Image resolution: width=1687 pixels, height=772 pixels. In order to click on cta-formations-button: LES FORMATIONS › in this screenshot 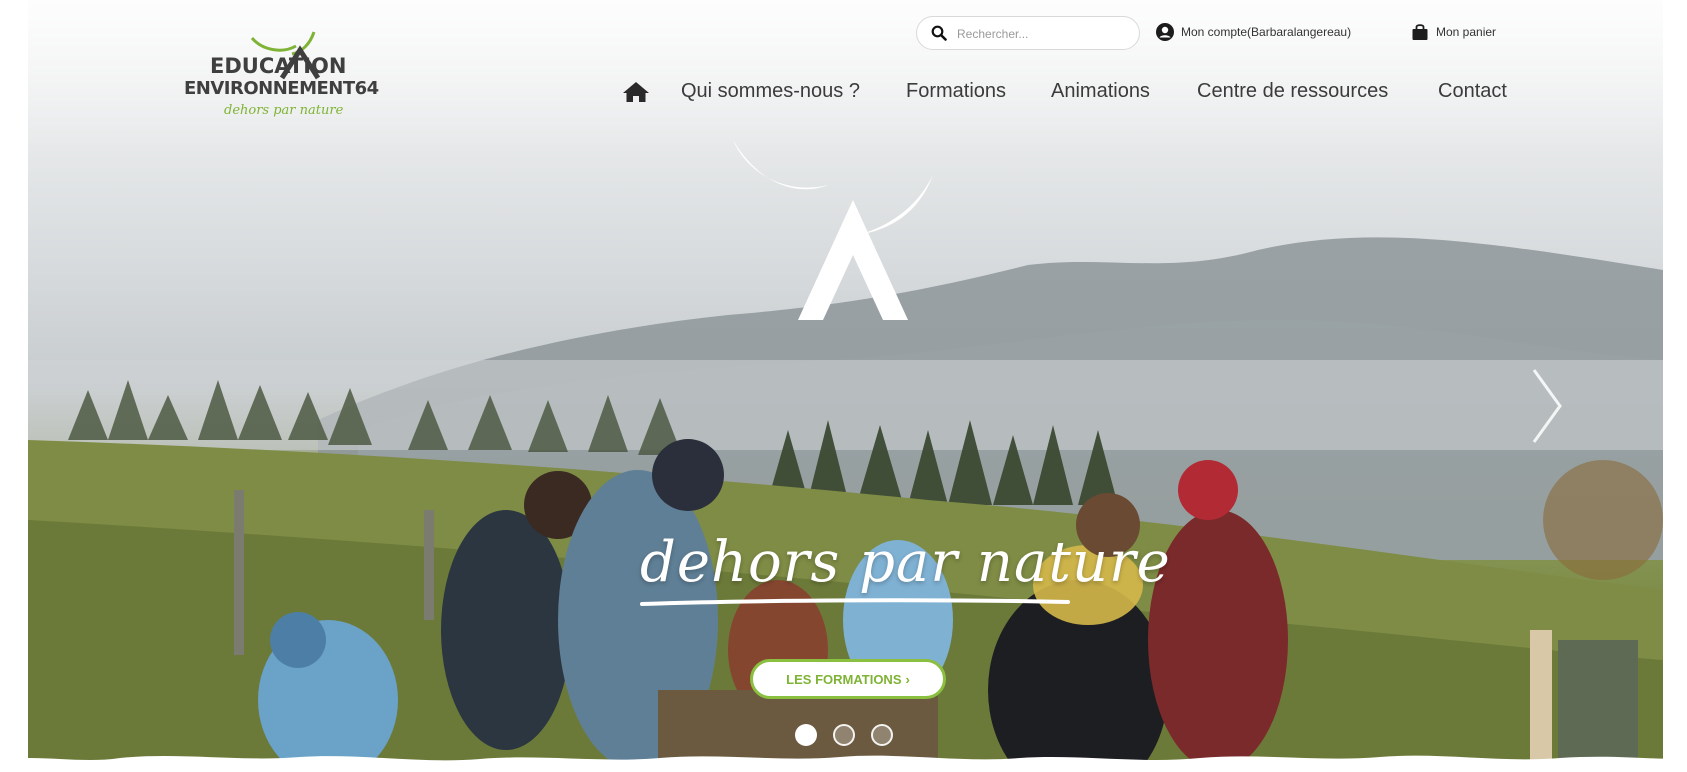, I will do `click(848, 679)`.